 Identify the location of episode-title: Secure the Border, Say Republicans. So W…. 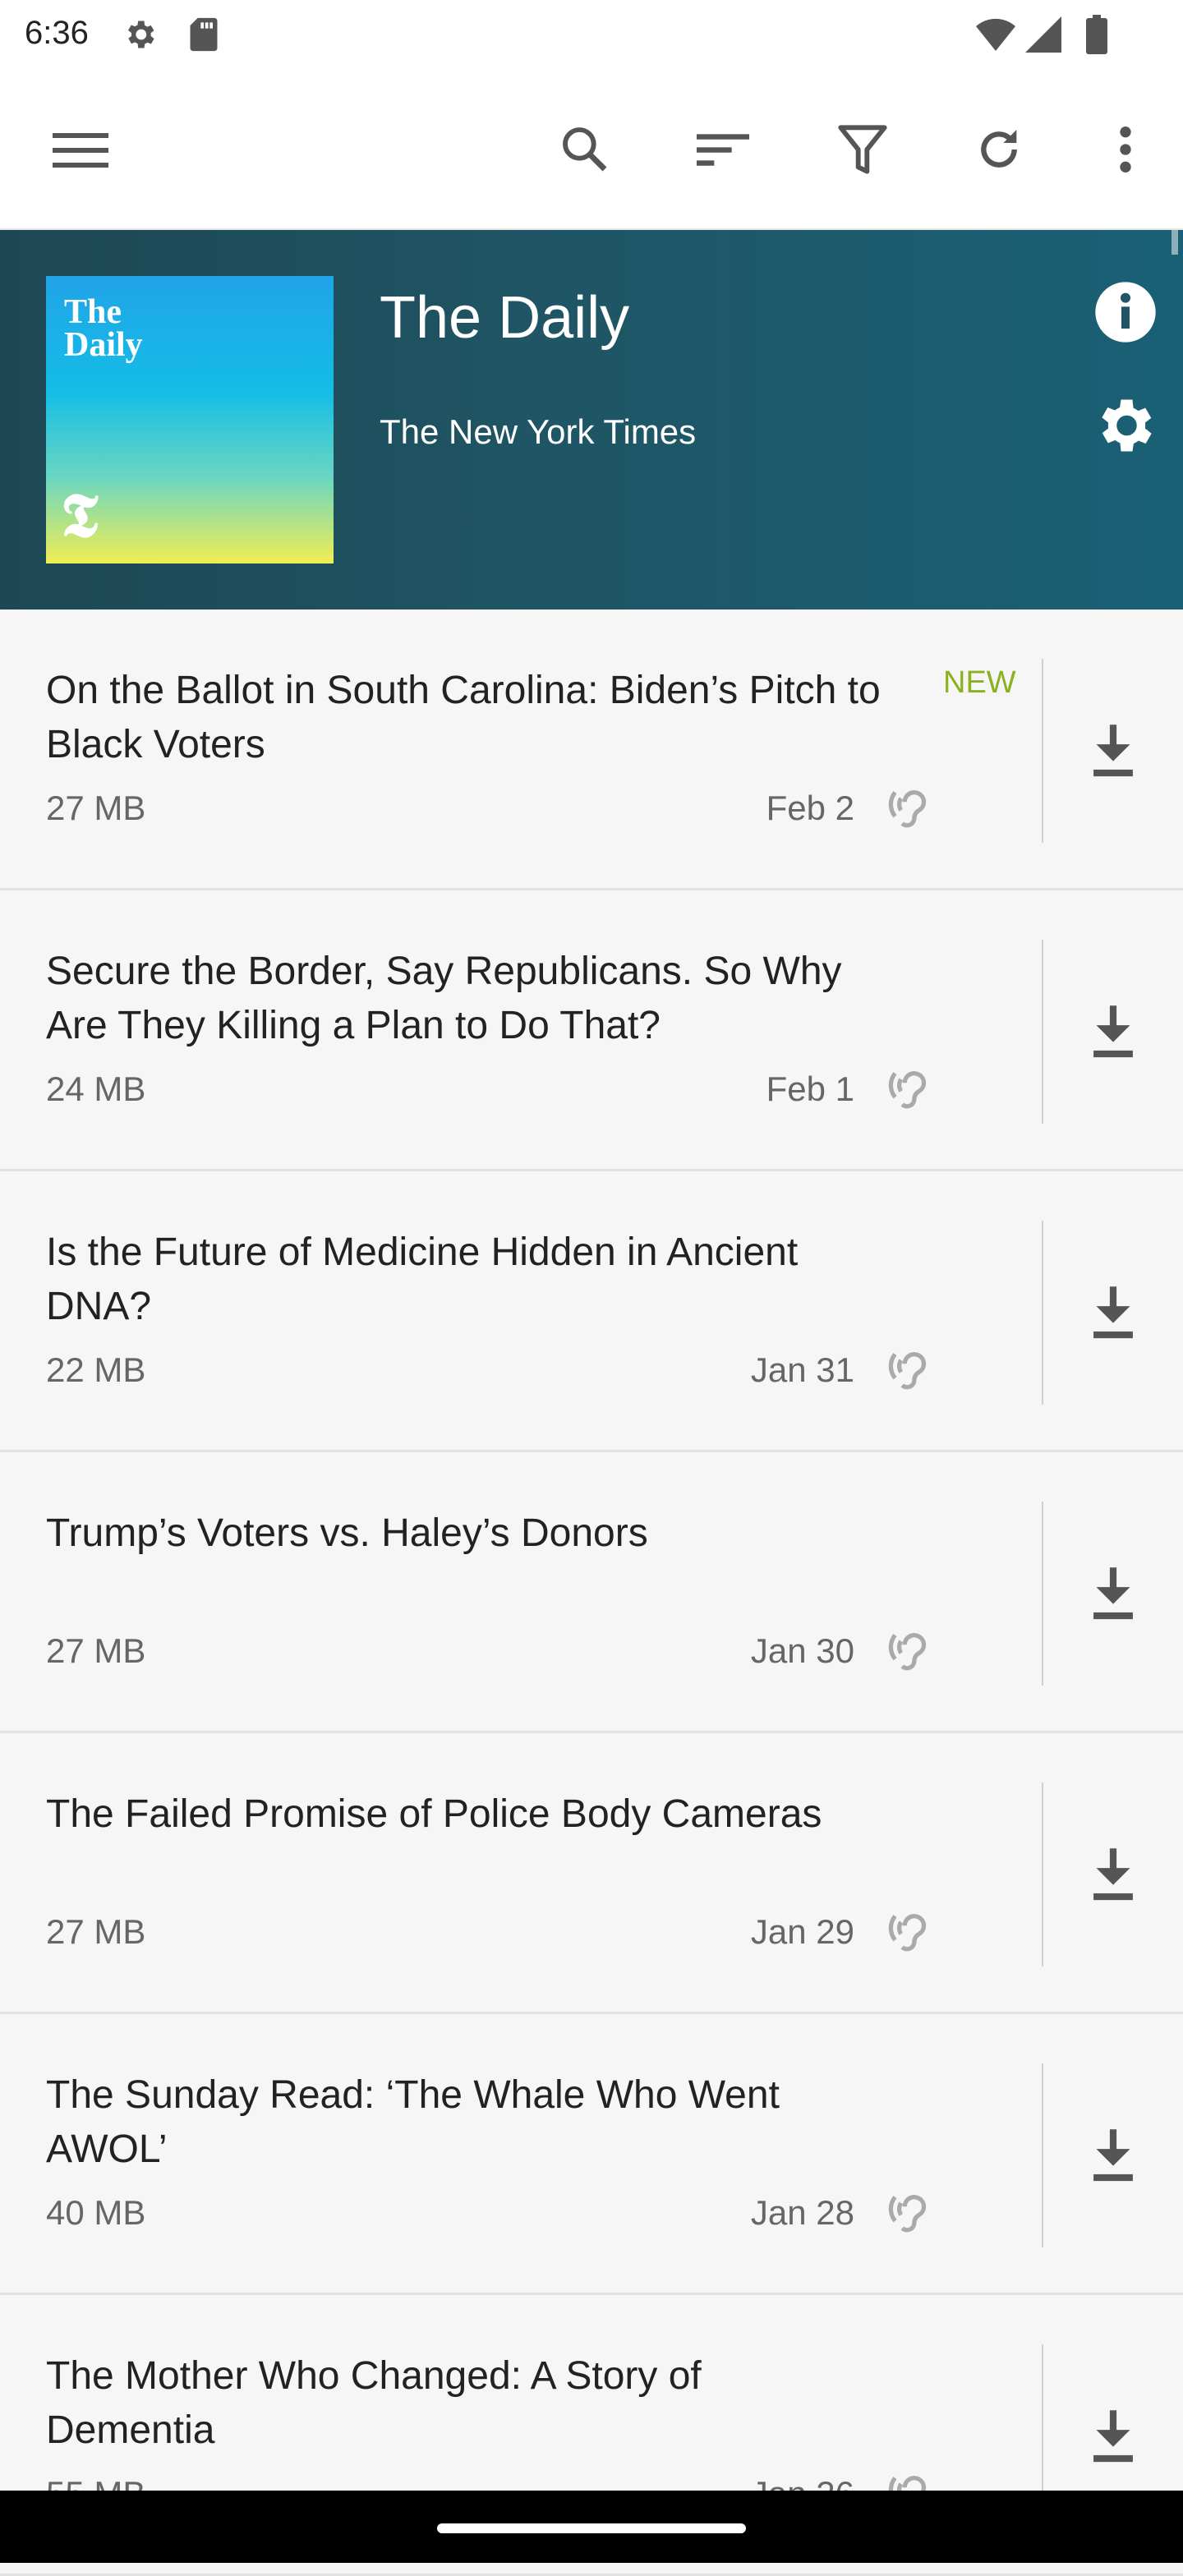
(444, 999).